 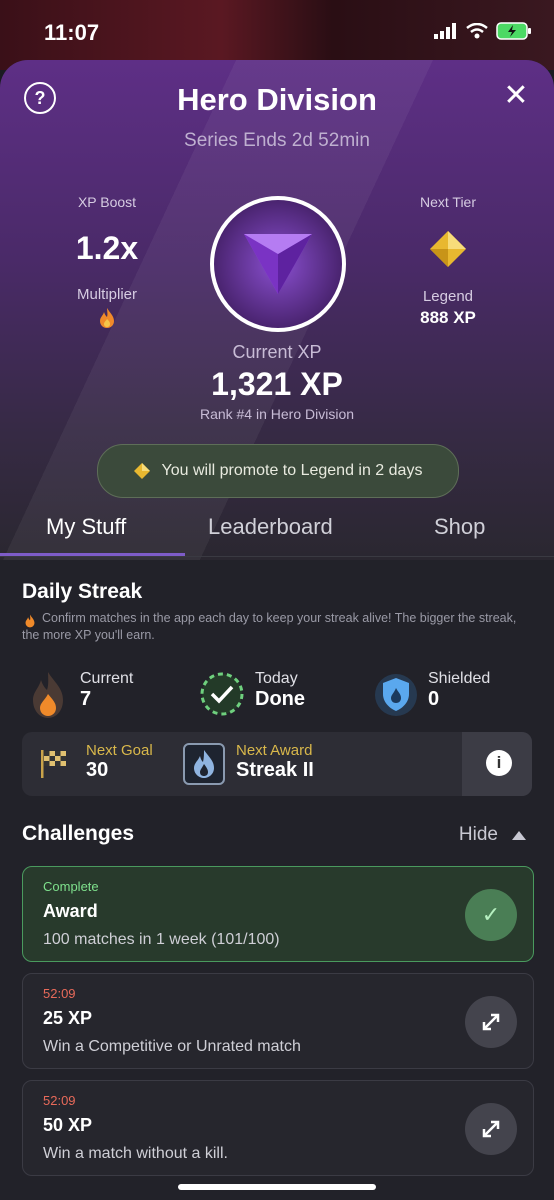 I want to click on status-icons, so click(x=483, y=31).